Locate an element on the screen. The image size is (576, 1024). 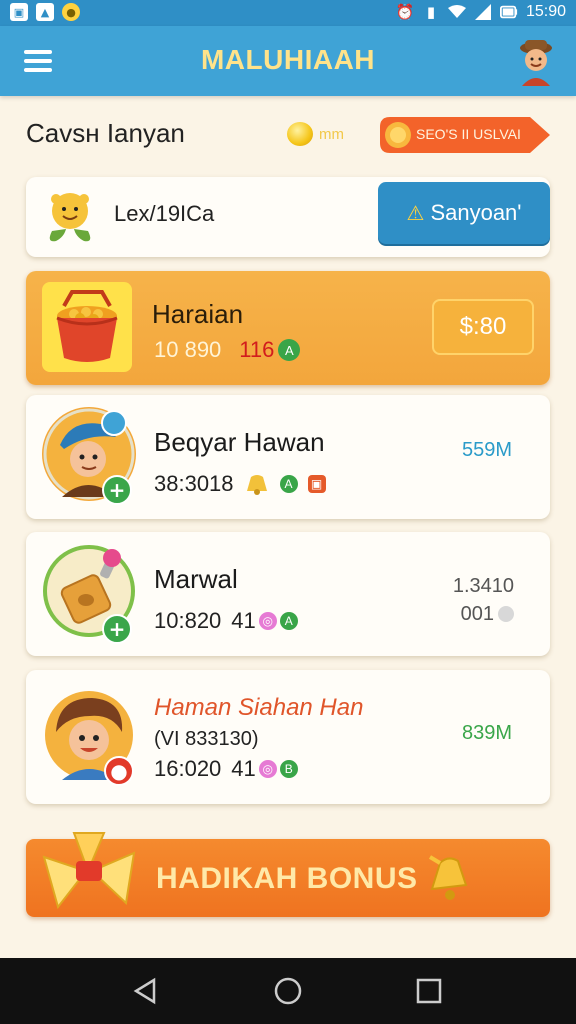
row-stat: 10:820 is located at coordinates (188, 620).